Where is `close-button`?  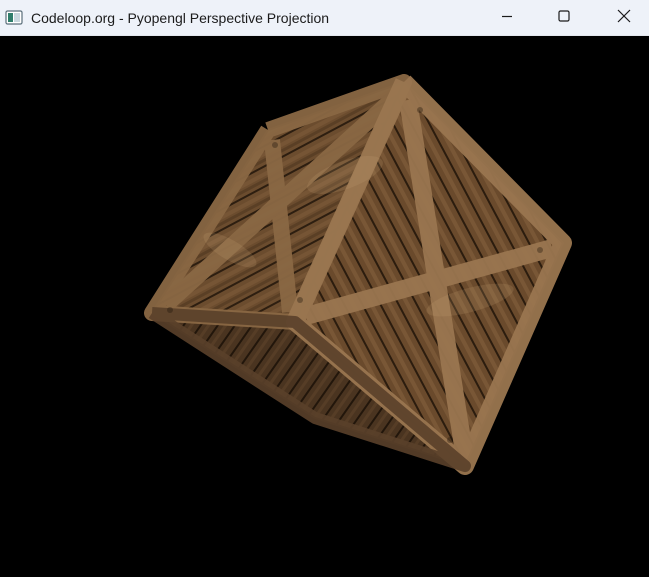
close-button is located at coordinates (624, 18).